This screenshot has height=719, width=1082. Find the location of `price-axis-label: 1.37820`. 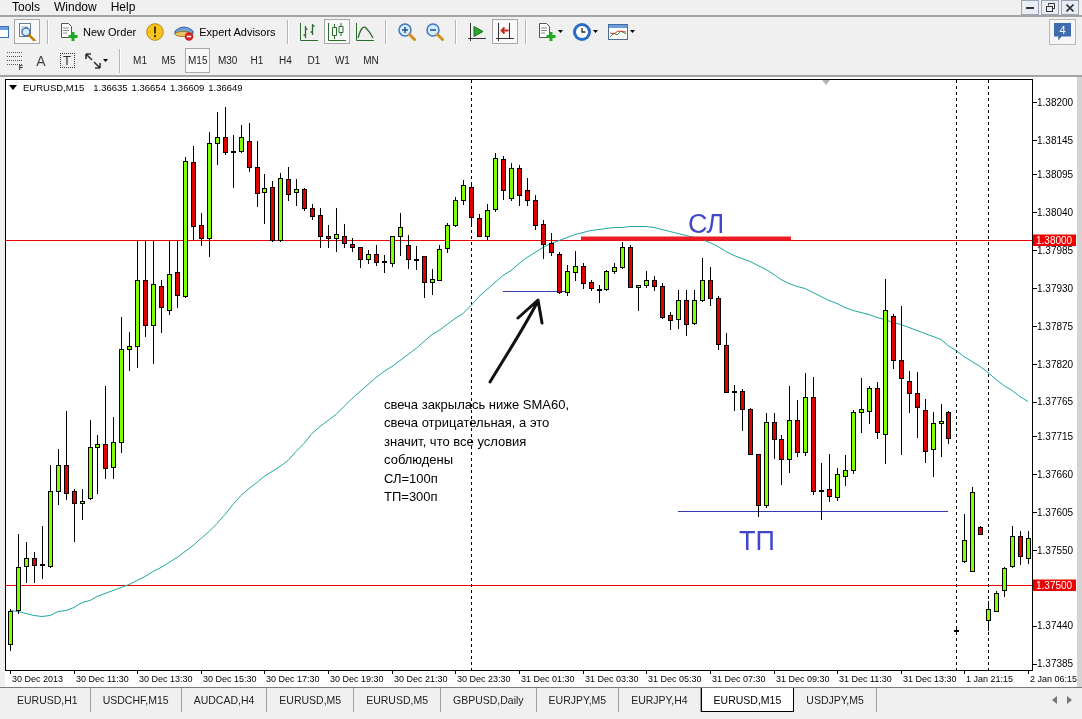

price-axis-label: 1.37820 is located at coordinates (1055, 364).